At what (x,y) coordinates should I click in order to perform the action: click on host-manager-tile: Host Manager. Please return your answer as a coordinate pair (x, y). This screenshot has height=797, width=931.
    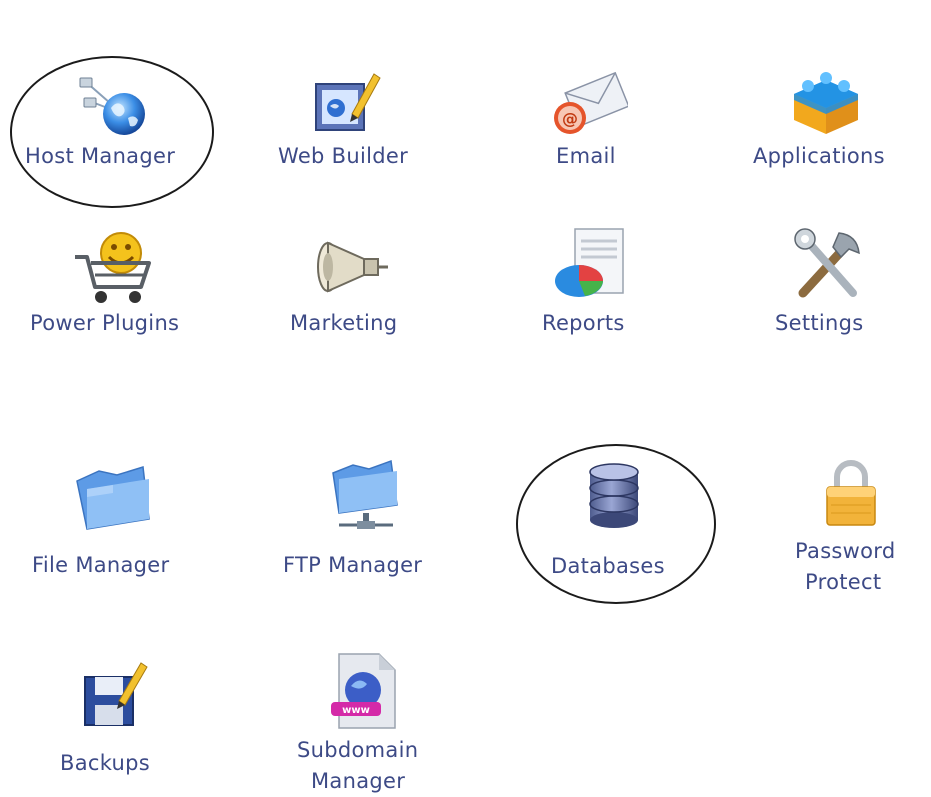
    Looking at the image, I should click on (112, 135).